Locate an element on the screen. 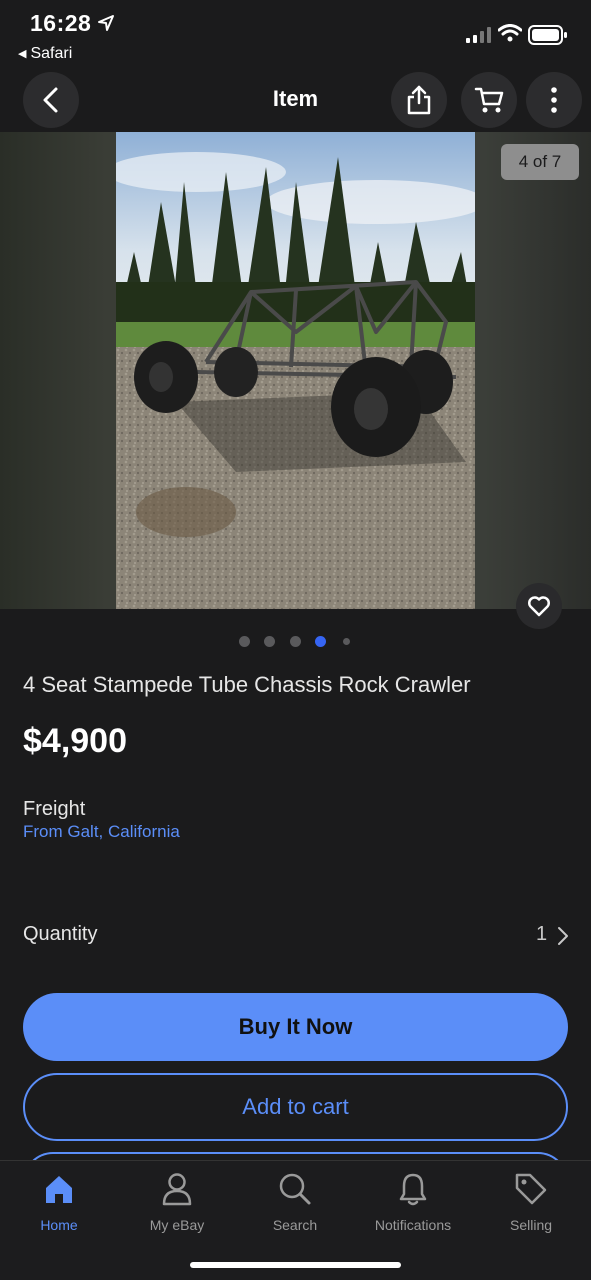 This screenshot has width=591, height=1280. home-indicator is located at coordinates (295, 1265).